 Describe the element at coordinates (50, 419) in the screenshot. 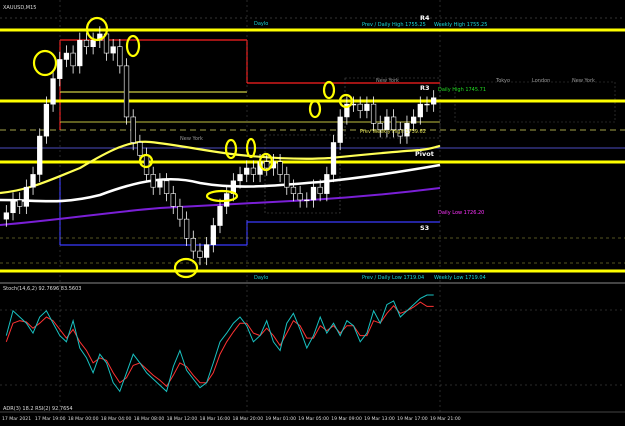

I see `x-tick-label: 17 Mar 19:00` at that location.